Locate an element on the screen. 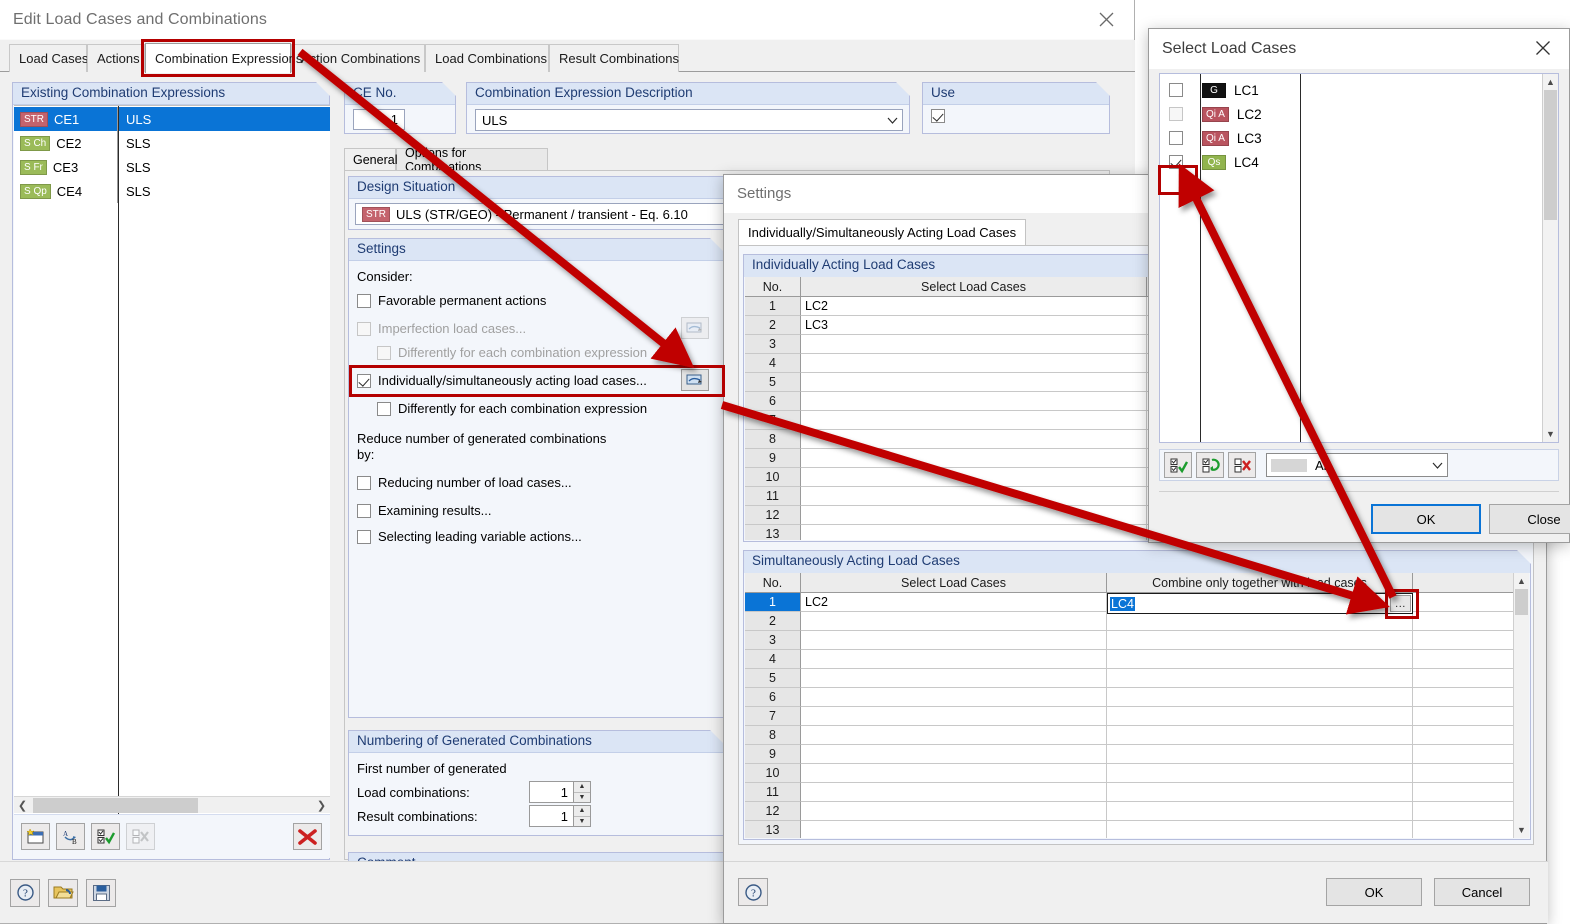 The height and width of the screenshot is (924, 1570). load-combinations-stepper: 1 ▲ ▼ is located at coordinates (560, 792).